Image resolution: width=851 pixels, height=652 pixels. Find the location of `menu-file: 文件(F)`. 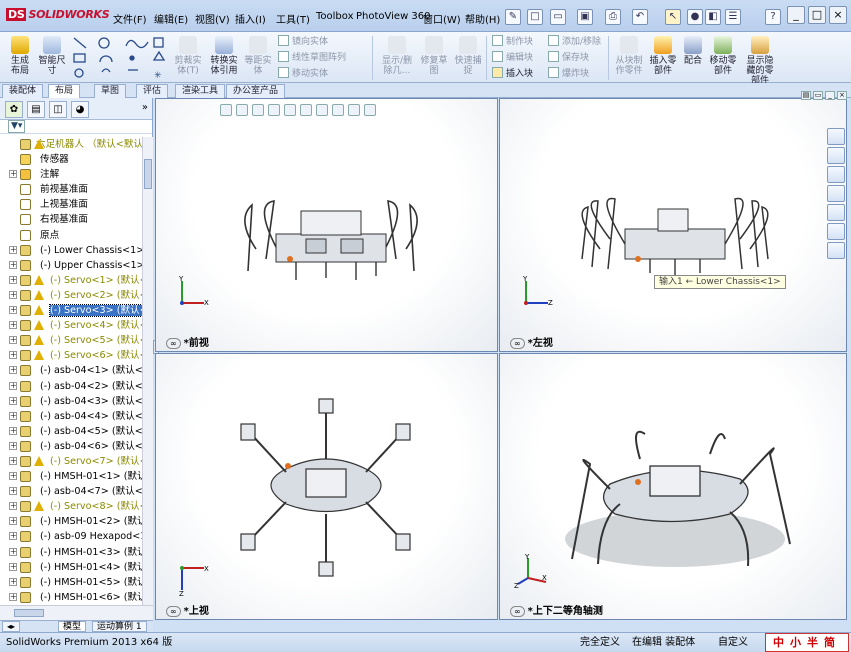

menu-file: 文件(F) is located at coordinates (130, 18).